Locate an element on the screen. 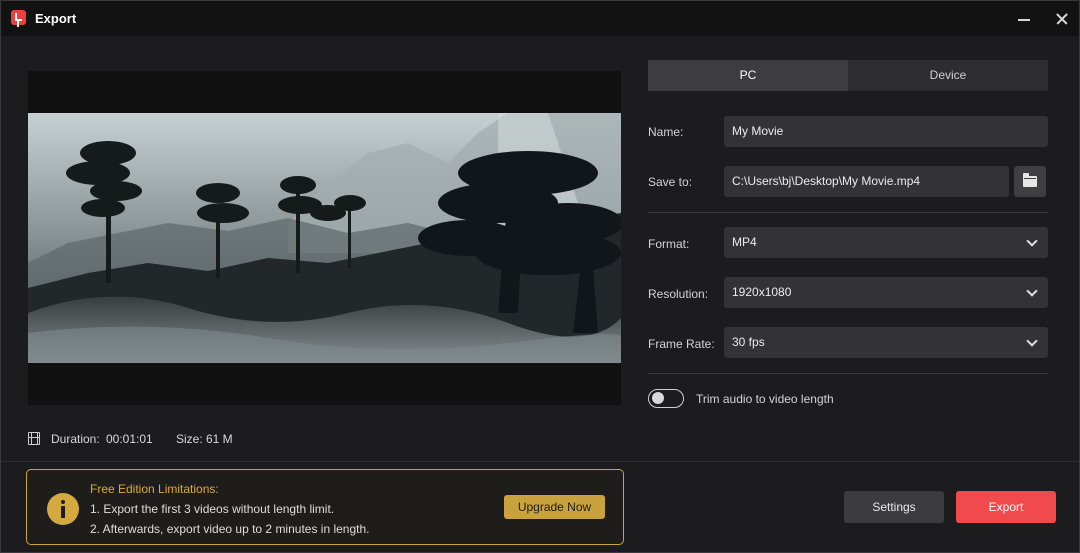 The width and height of the screenshot is (1080, 553). tab-device: Device is located at coordinates (948, 75).